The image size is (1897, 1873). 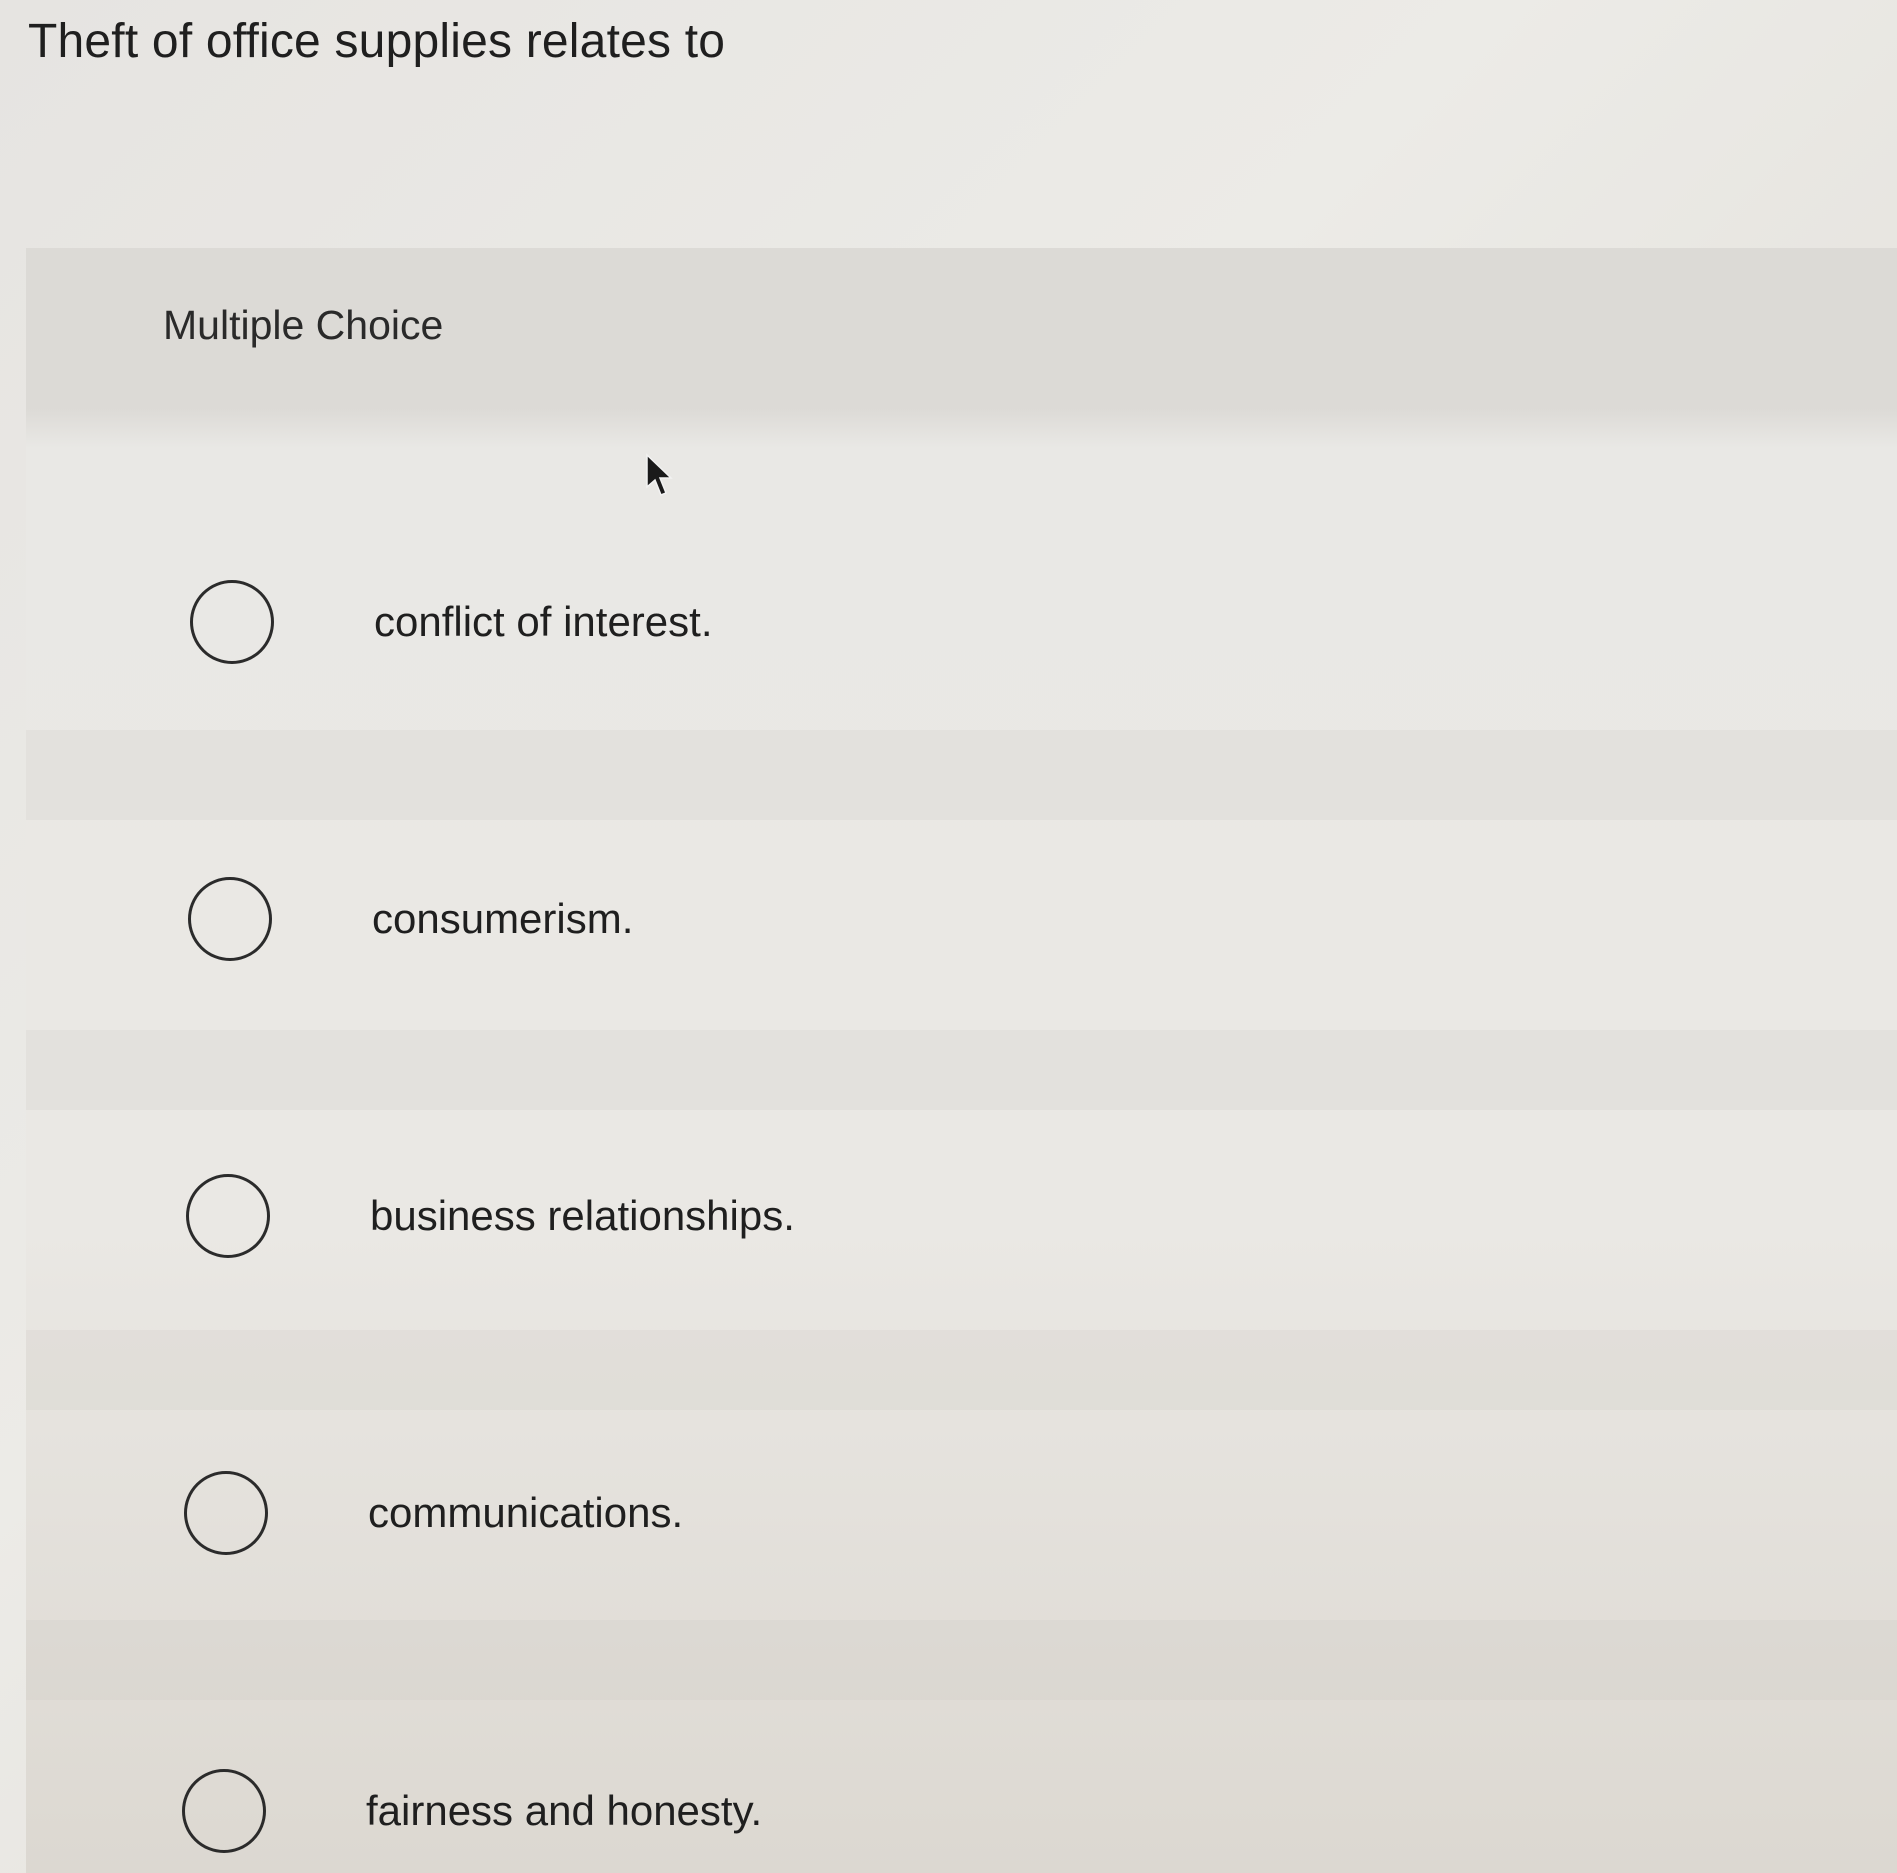 I want to click on mouse-pointer-icon, so click(x=659, y=474).